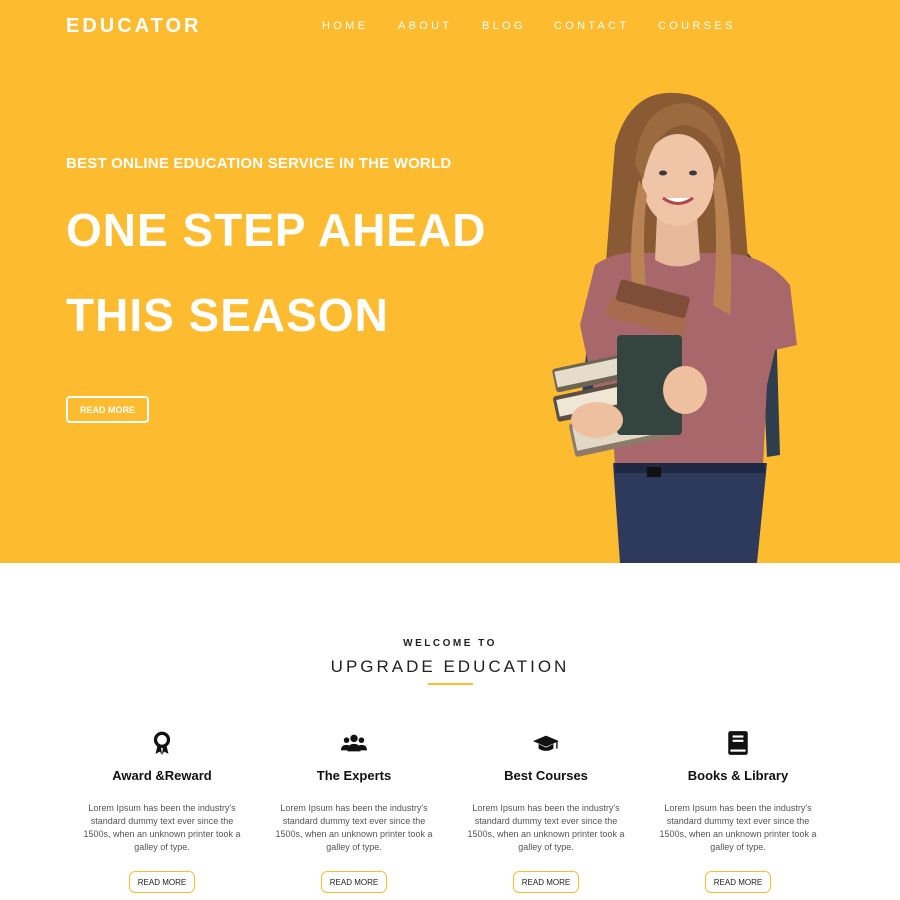 This screenshot has width=900, height=900. Describe the element at coordinates (450, 643) in the screenshot. I see `section-eyebrow: WELCOME TO` at that location.